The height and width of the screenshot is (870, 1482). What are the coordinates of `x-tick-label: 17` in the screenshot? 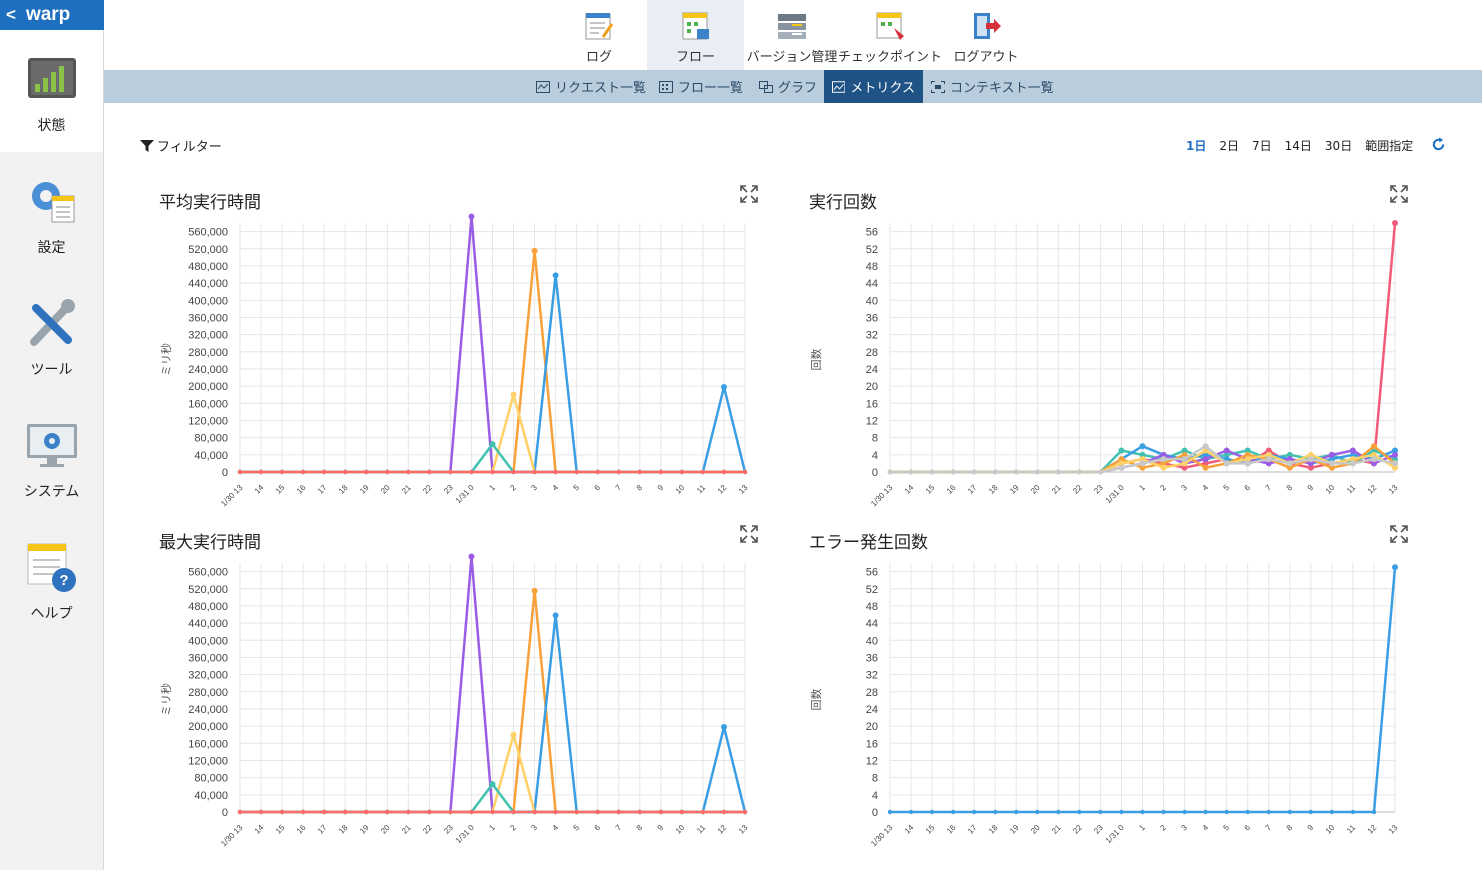 It's located at (972, 829).